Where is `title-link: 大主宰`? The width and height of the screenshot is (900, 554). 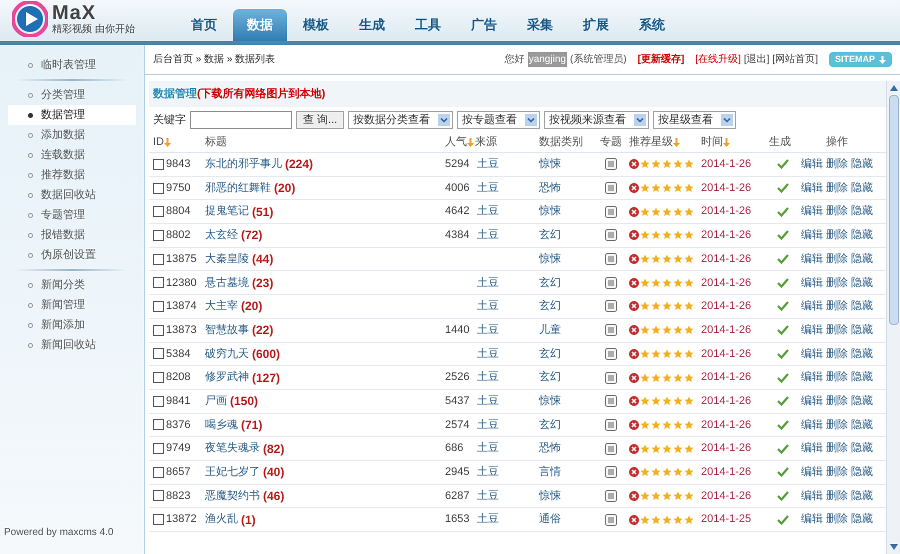 title-link: 大主宰 is located at coordinates (221, 306).